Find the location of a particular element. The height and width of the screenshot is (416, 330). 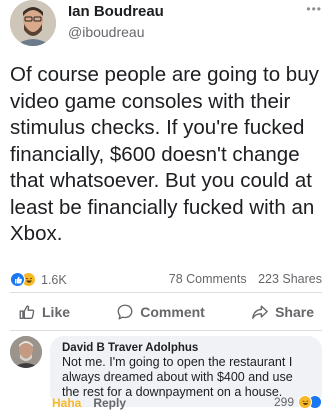

share-label: Share is located at coordinates (294, 312).